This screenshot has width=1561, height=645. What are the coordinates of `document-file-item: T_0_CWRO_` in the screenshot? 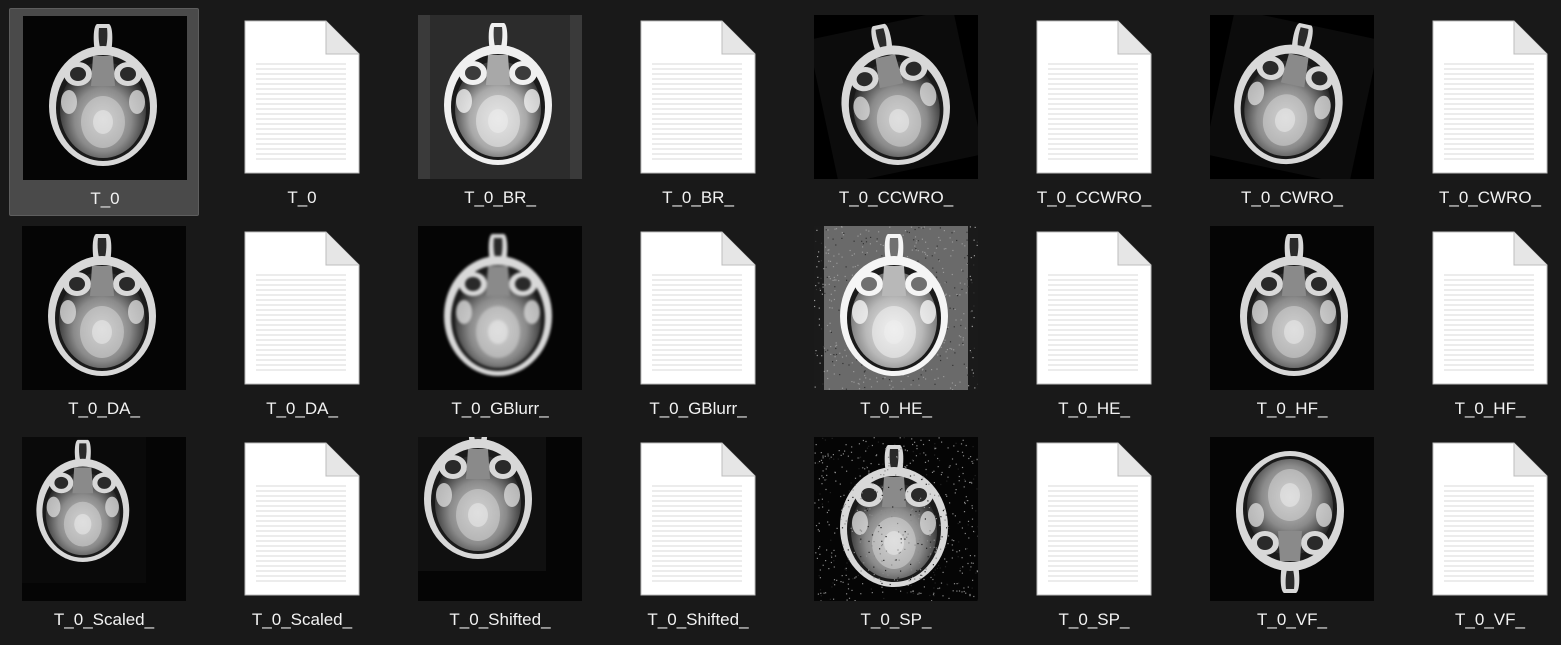 It's located at (1478, 112).